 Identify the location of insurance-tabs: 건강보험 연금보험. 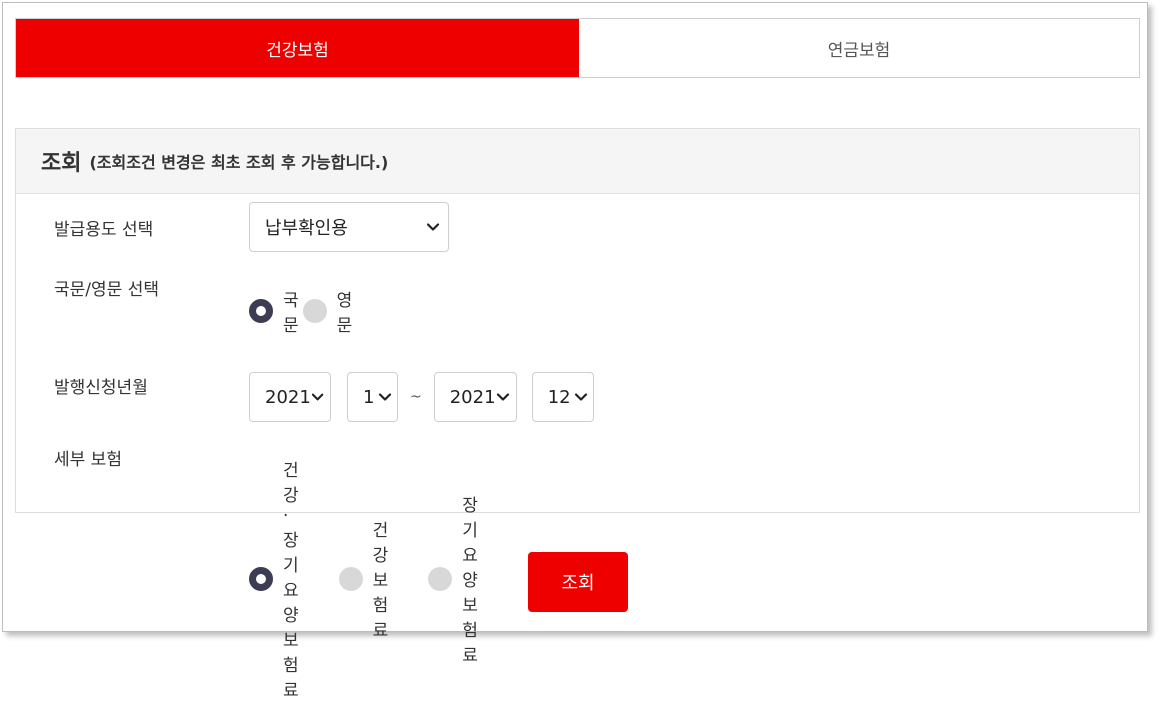
(577, 48).